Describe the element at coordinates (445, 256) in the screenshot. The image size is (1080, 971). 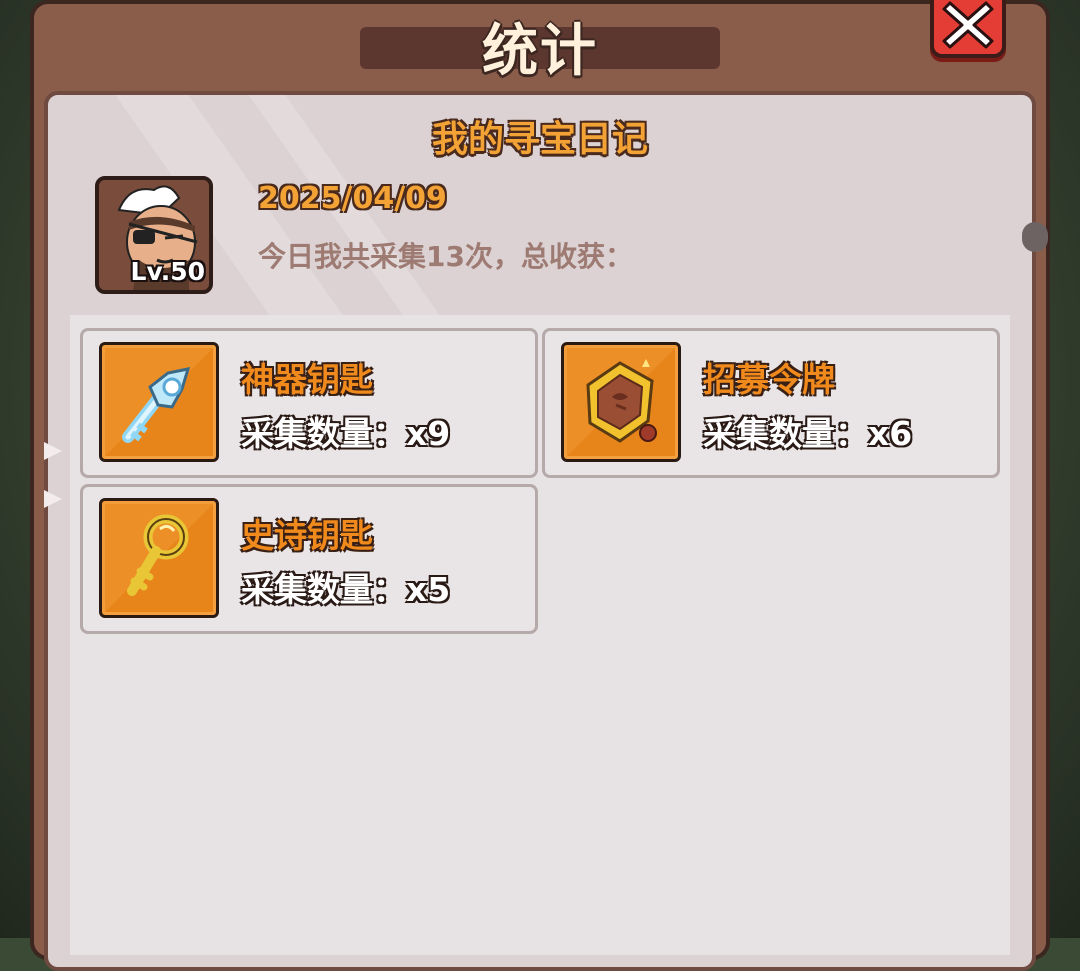
I see `collection-summary: 今日我共采集13次，总收获：` at that location.